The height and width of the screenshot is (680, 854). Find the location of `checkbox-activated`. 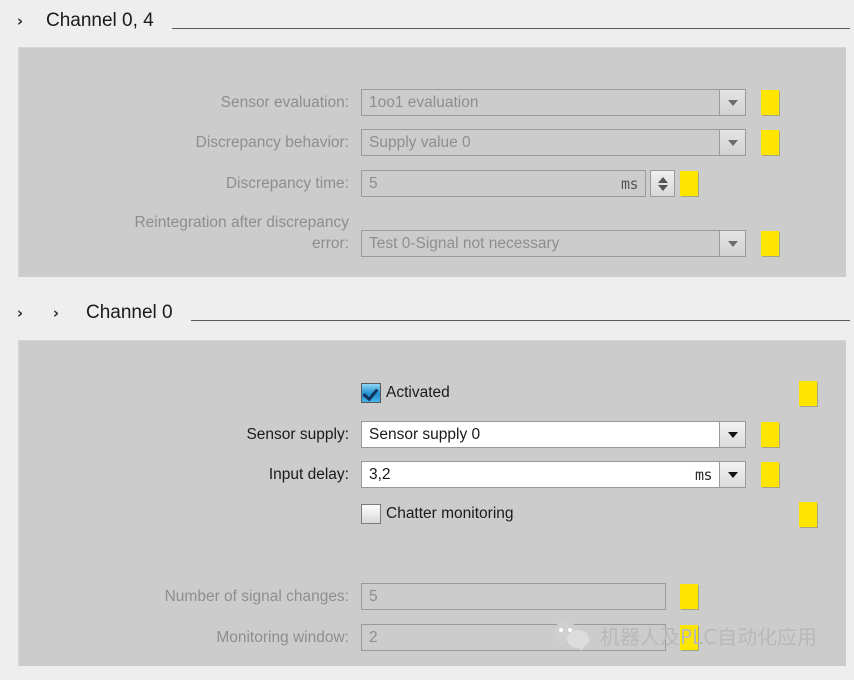

checkbox-activated is located at coordinates (371, 393).